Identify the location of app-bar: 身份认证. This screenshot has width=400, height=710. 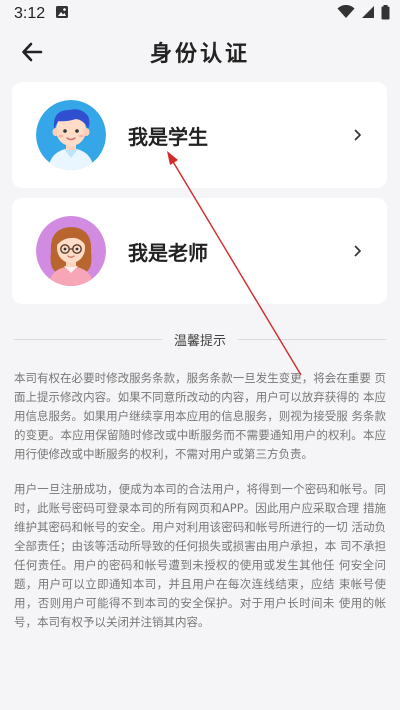
(200, 52).